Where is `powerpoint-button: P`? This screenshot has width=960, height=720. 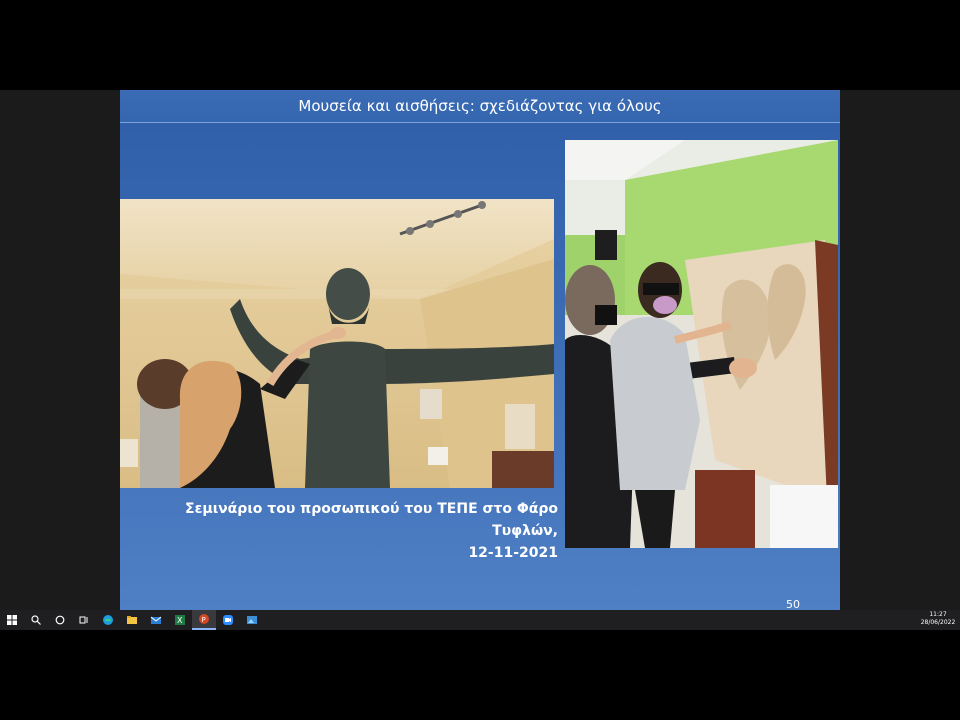 powerpoint-button: P is located at coordinates (204, 620).